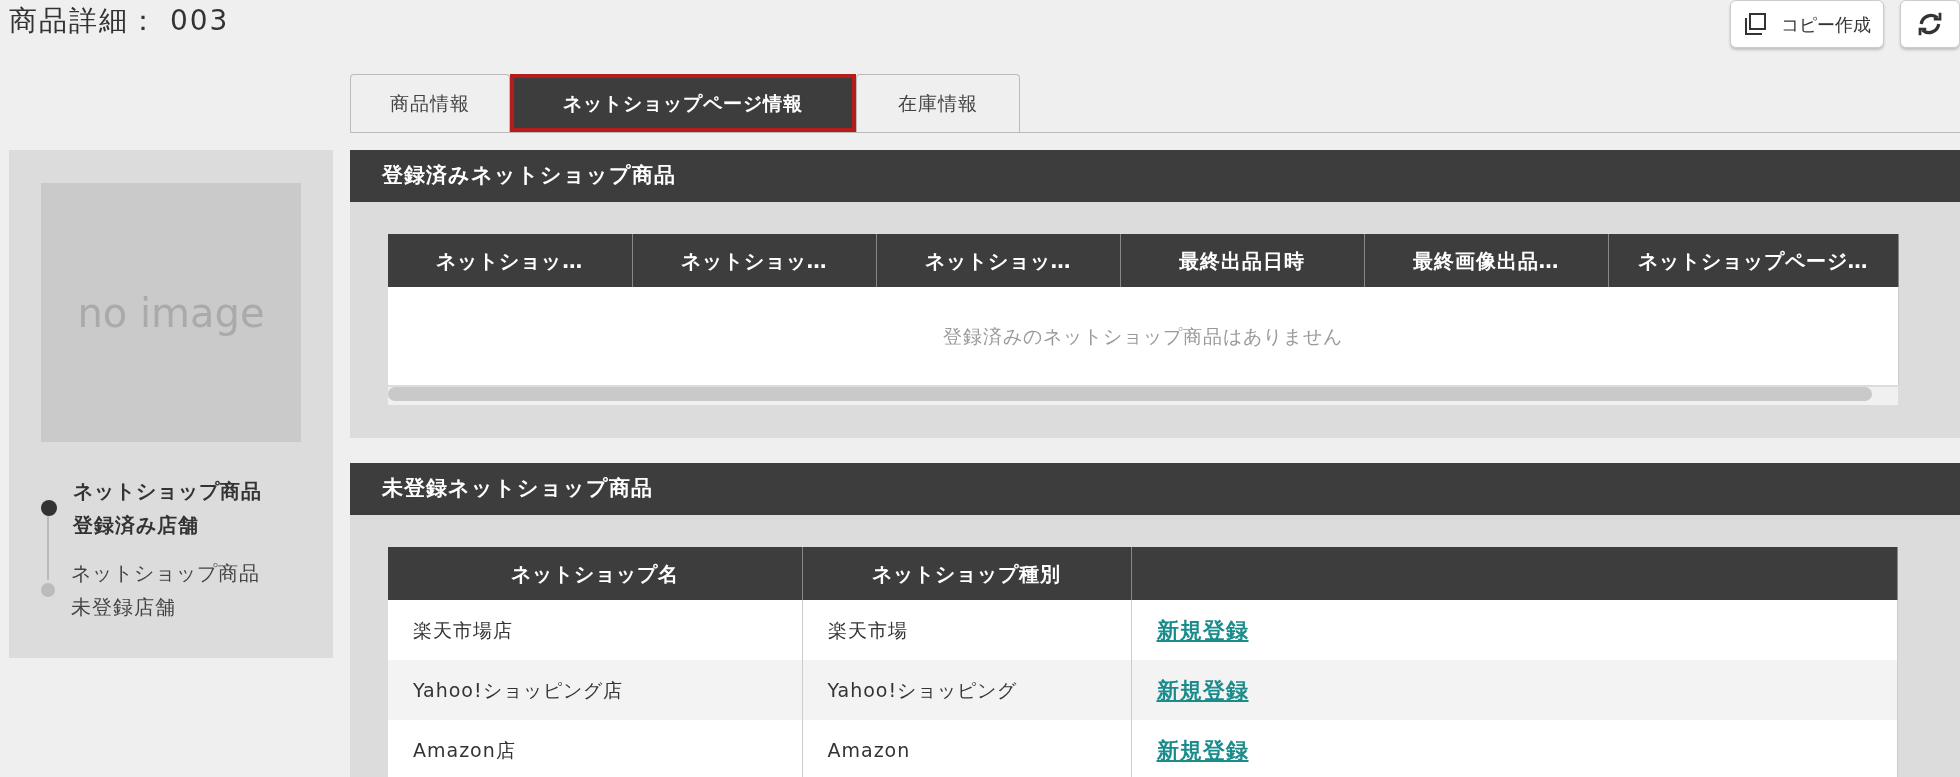 The width and height of the screenshot is (1960, 777). What do you see at coordinates (966, 748) in the screenshot?
I see `table-cell: Amazon` at bounding box center [966, 748].